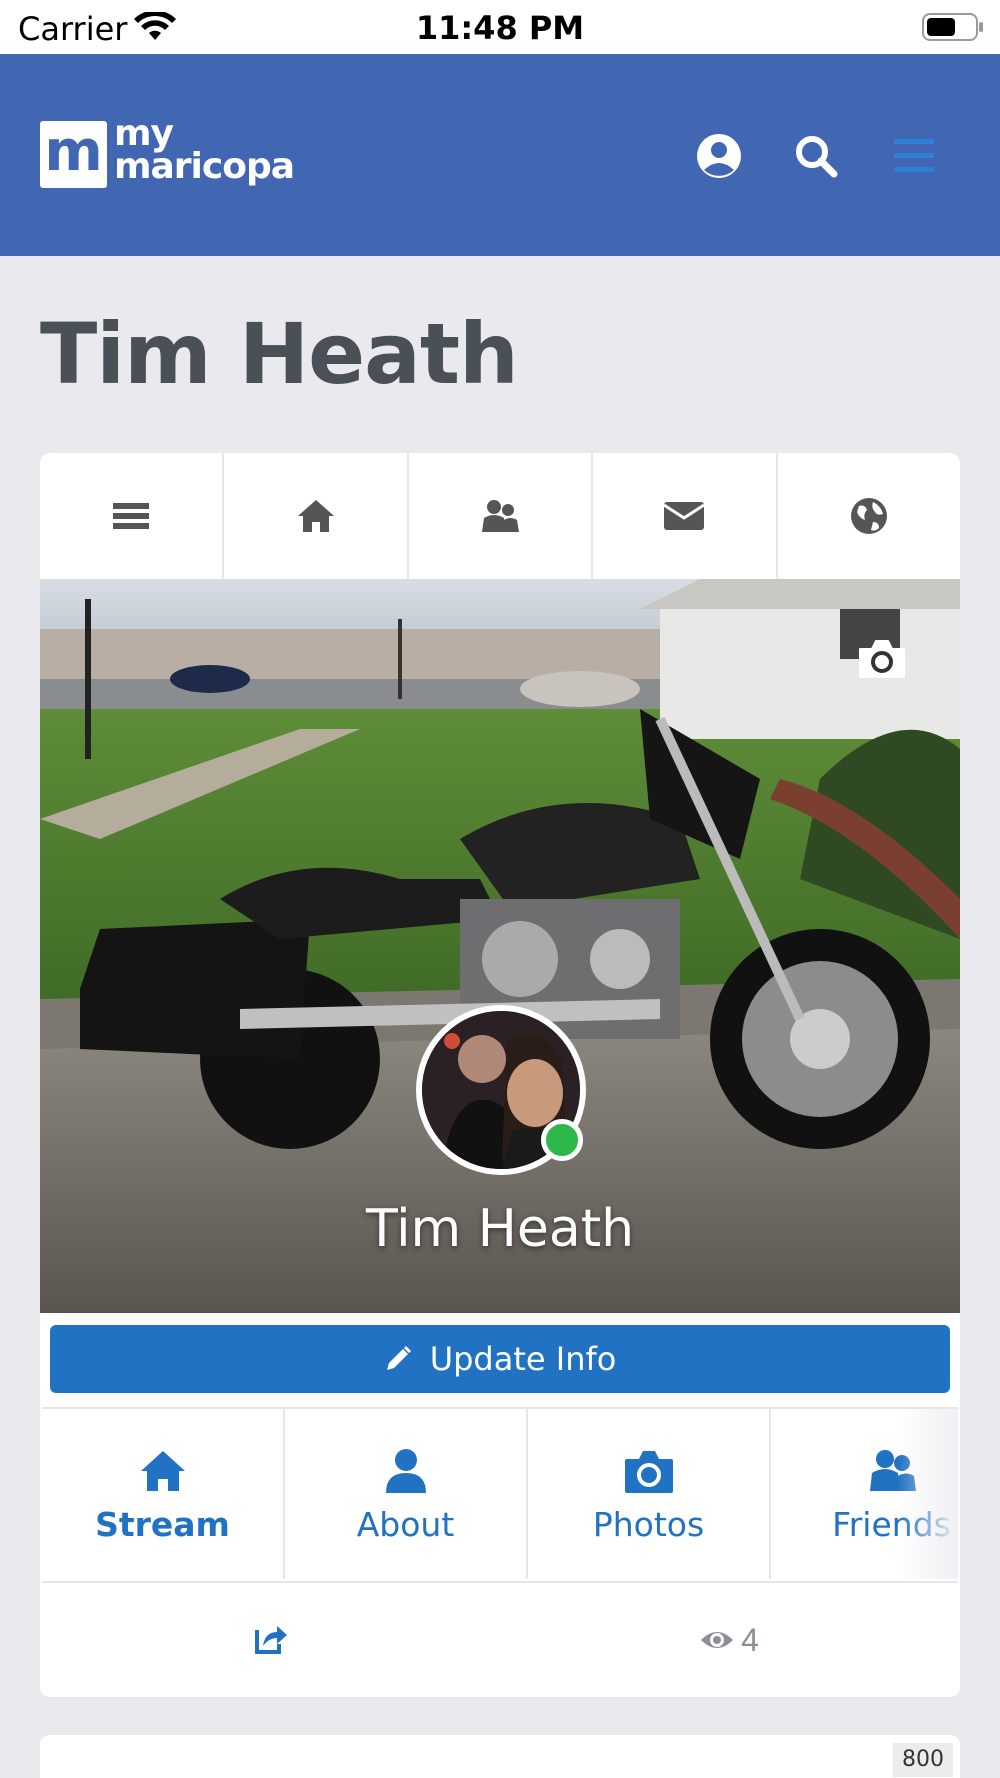 The width and height of the screenshot is (1000, 1778). I want to click on cover-profile-name: Tim Heath, so click(500, 1229).